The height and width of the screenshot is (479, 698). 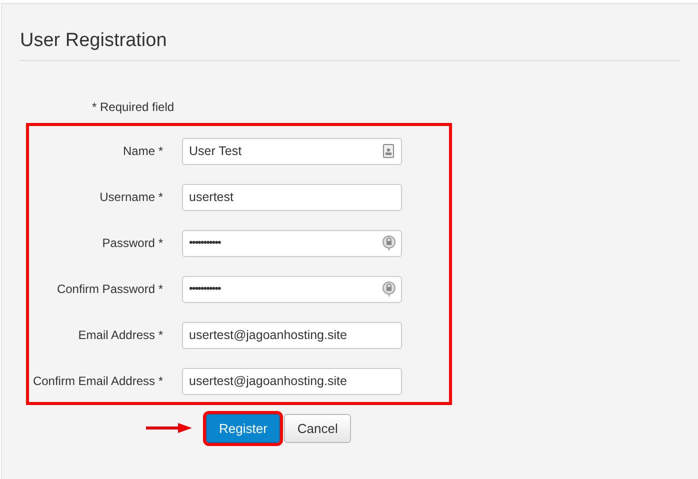 What do you see at coordinates (133, 107) in the screenshot?
I see `required-note: * Required field` at bounding box center [133, 107].